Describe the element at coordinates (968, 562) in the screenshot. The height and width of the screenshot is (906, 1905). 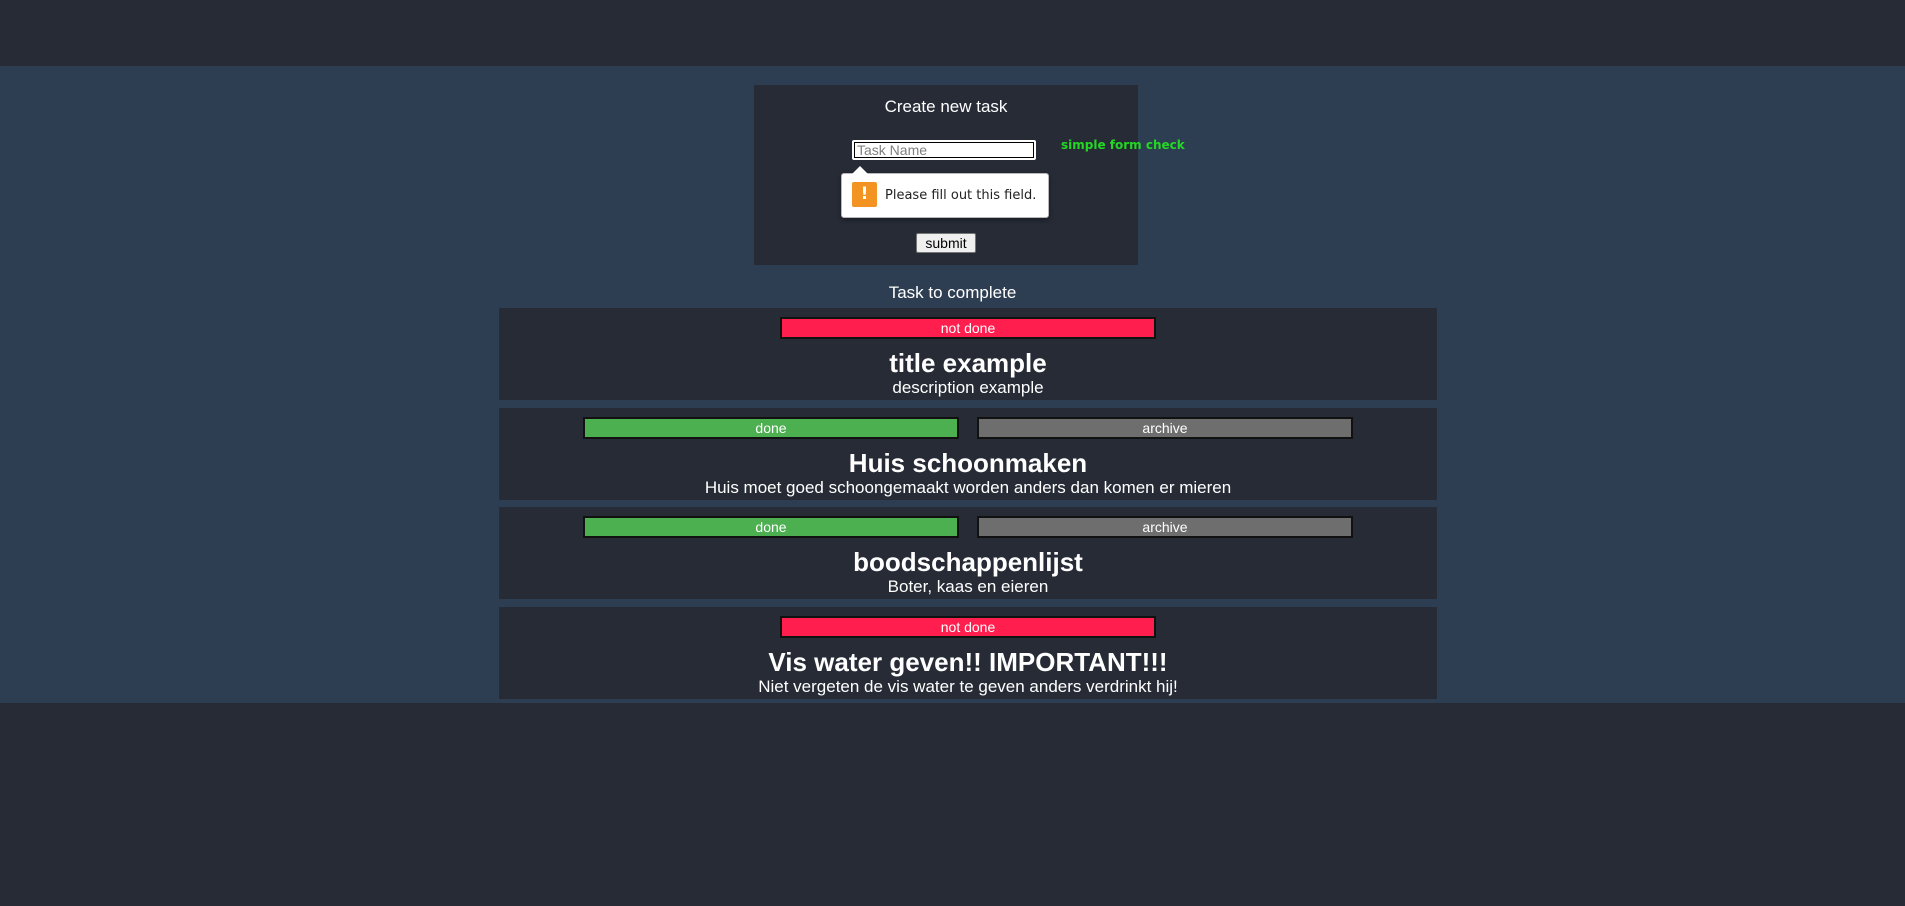
I see `task-title: boodschappenlijst` at that location.